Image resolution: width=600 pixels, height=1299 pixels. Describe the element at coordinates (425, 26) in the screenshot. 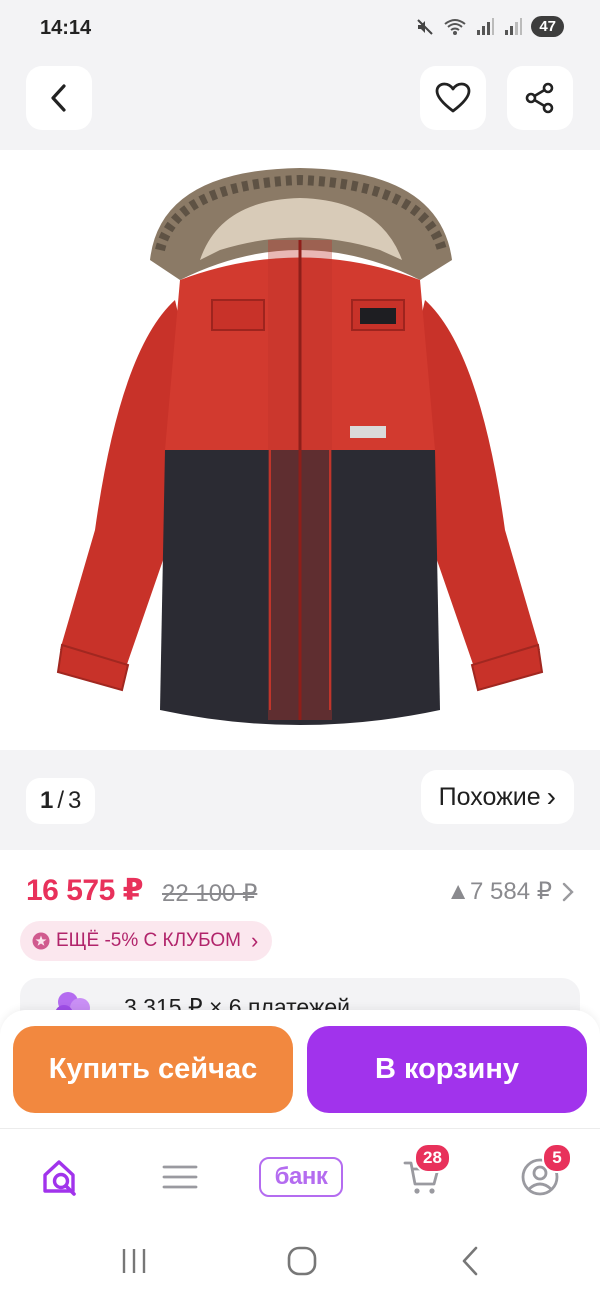

I see `mute-icon` at that location.